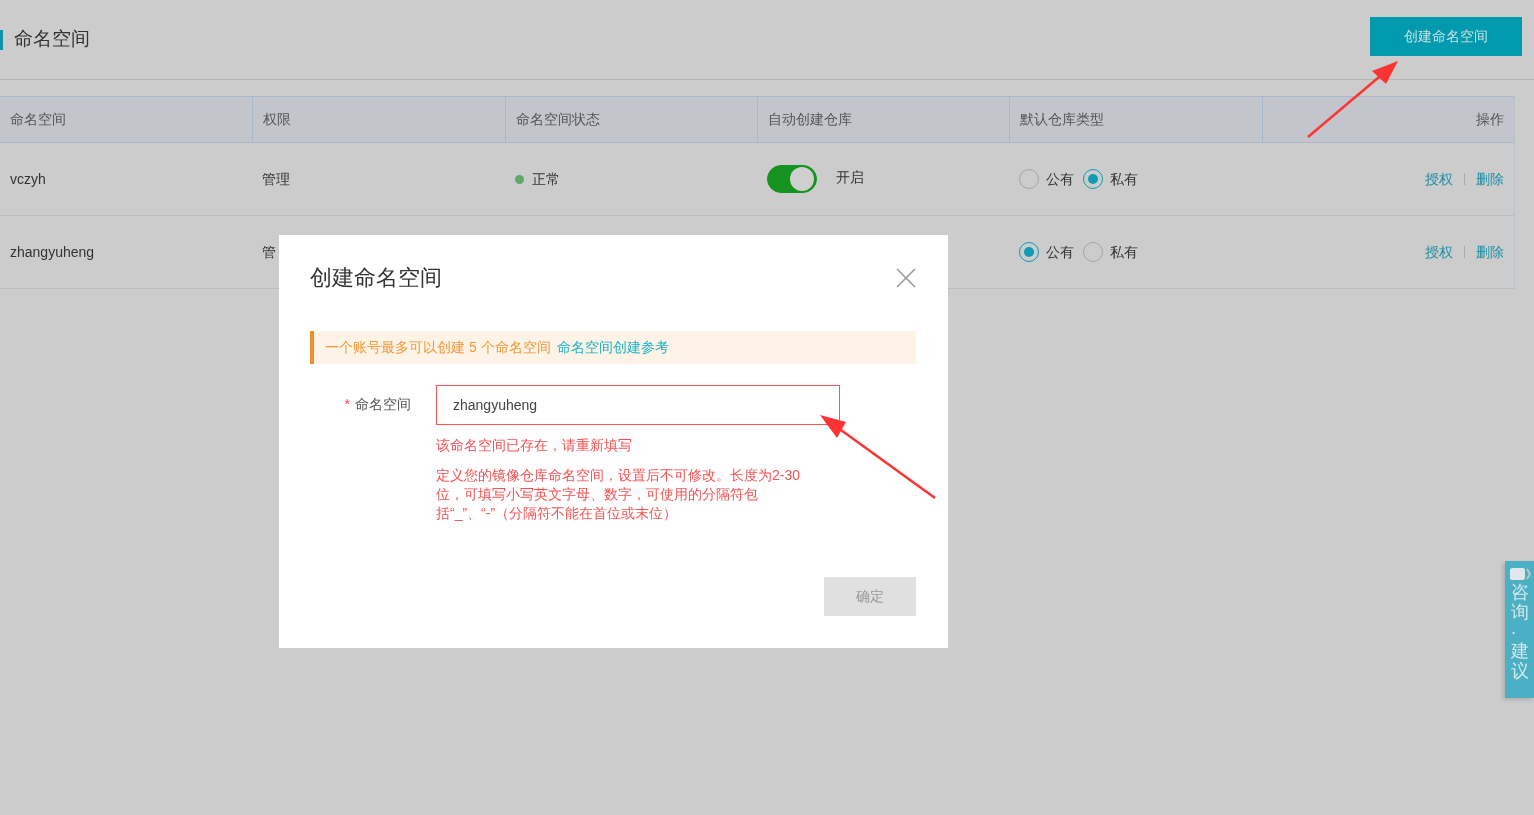 The width and height of the screenshot is (1534, 815). Describe the element at coordinates (850, 177) in the screenshot. I see `toggle-label: 开启` at that location.